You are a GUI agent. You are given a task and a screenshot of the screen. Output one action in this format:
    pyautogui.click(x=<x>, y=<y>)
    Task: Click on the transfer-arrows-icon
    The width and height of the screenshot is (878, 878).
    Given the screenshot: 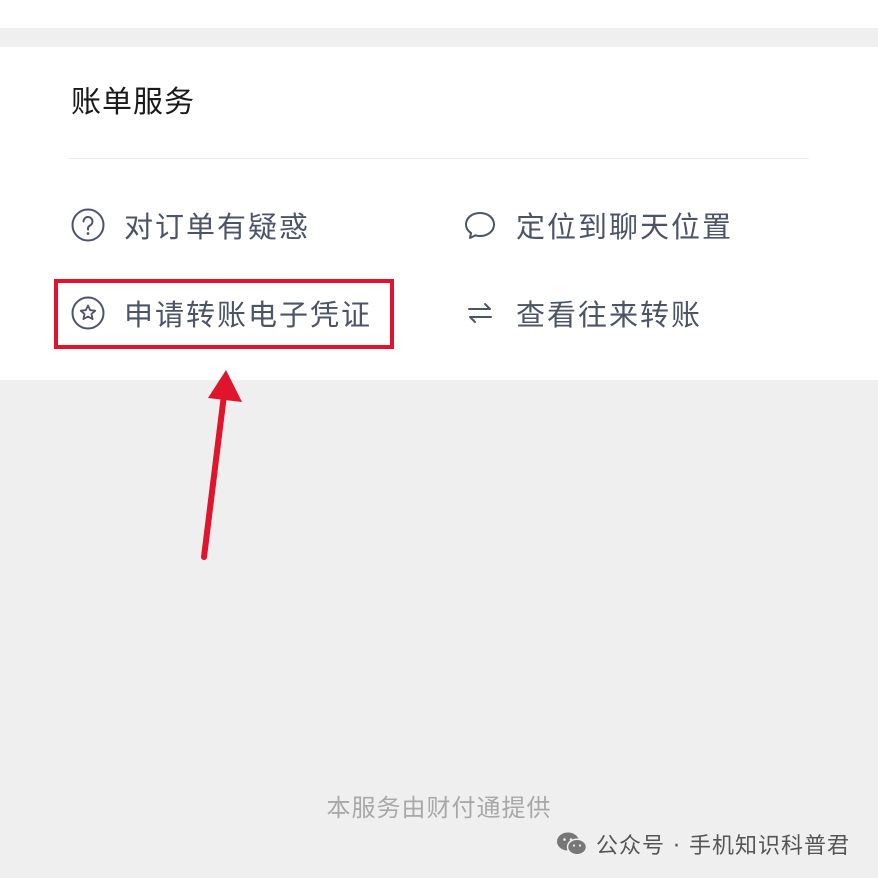 What is the action you would take?
    pyautogui.click(x=480, y=313)
    